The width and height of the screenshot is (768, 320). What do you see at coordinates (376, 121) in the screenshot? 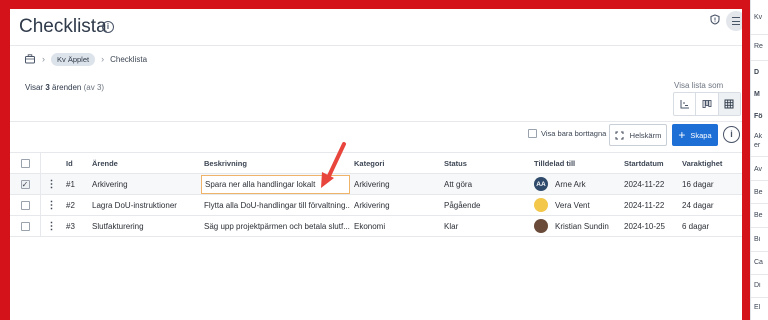
I see `toolbar-divider` at bounding box center [376, 121].